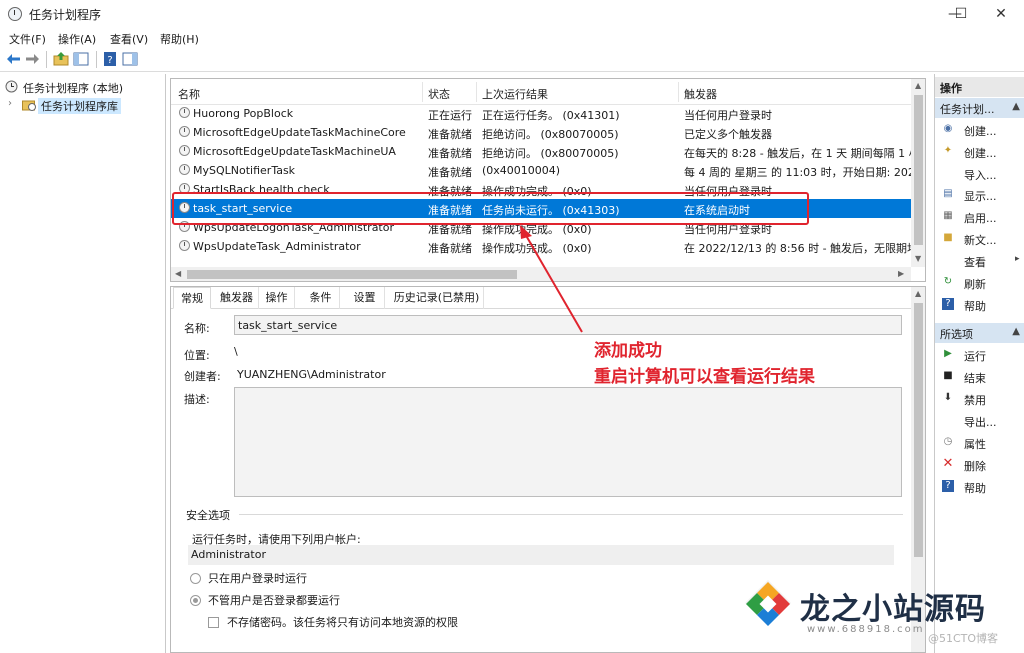 The image size is (1024, 653). Describe the element at coordinates (979, 486) in the screenshot. I see `action-help-selected: ? 帮助` at that location.